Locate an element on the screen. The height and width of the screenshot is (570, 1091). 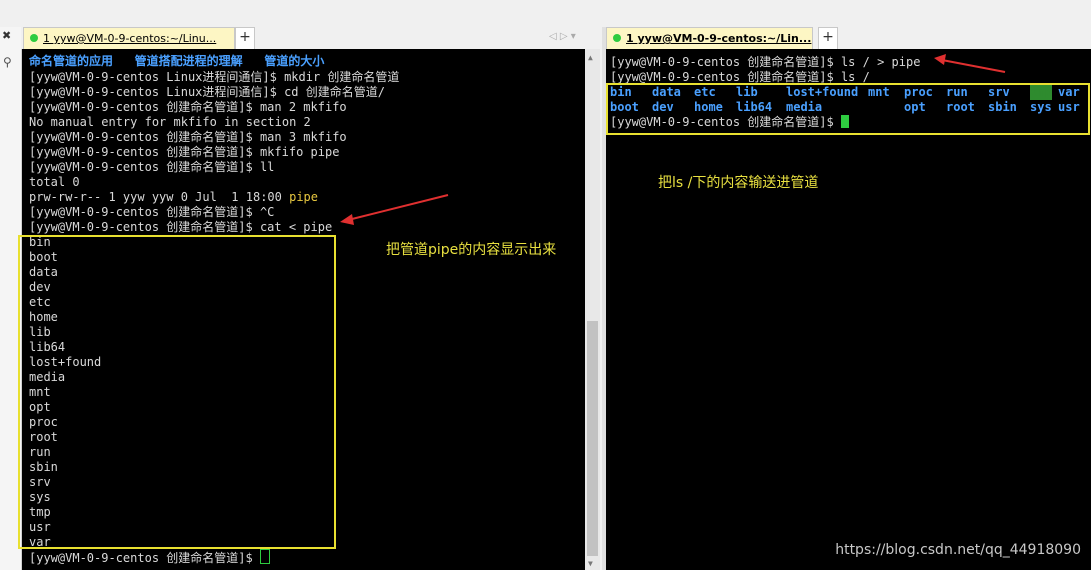
watermark: https://blog.csdn.net/qq_44918090 is located at coordinates (958, 550).